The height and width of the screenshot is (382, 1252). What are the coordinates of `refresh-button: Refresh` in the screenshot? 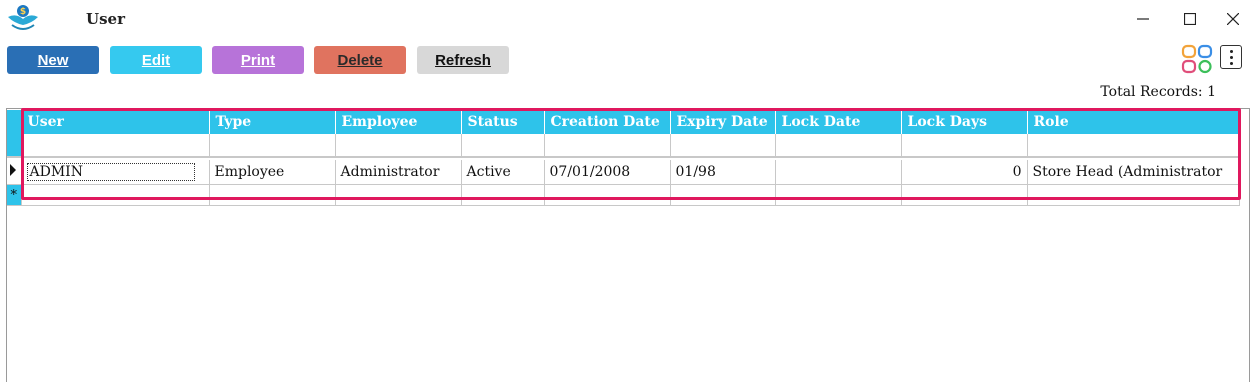 It's located at (463, 60).